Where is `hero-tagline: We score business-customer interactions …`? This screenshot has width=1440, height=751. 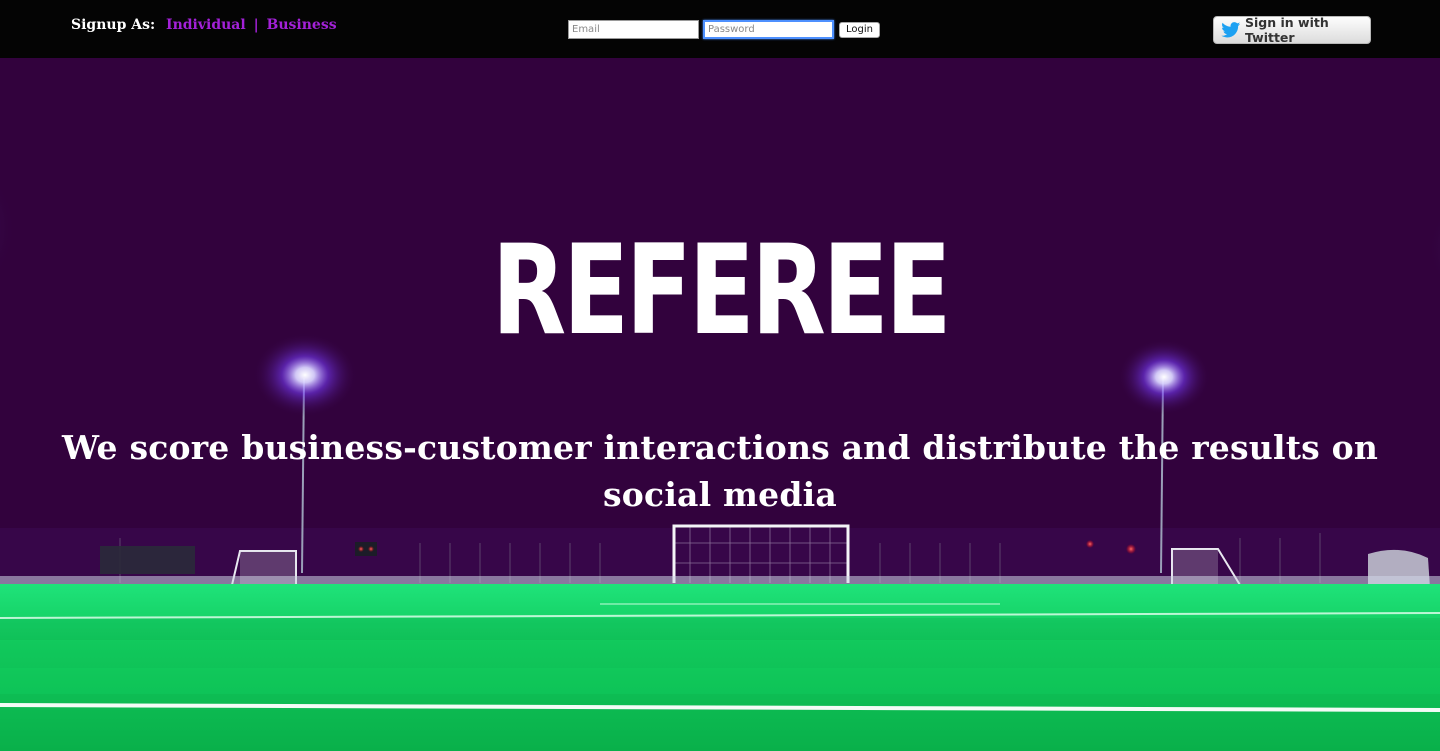
hero-tagline: We score business-customer interactions … is located at coordinates (720, 471).